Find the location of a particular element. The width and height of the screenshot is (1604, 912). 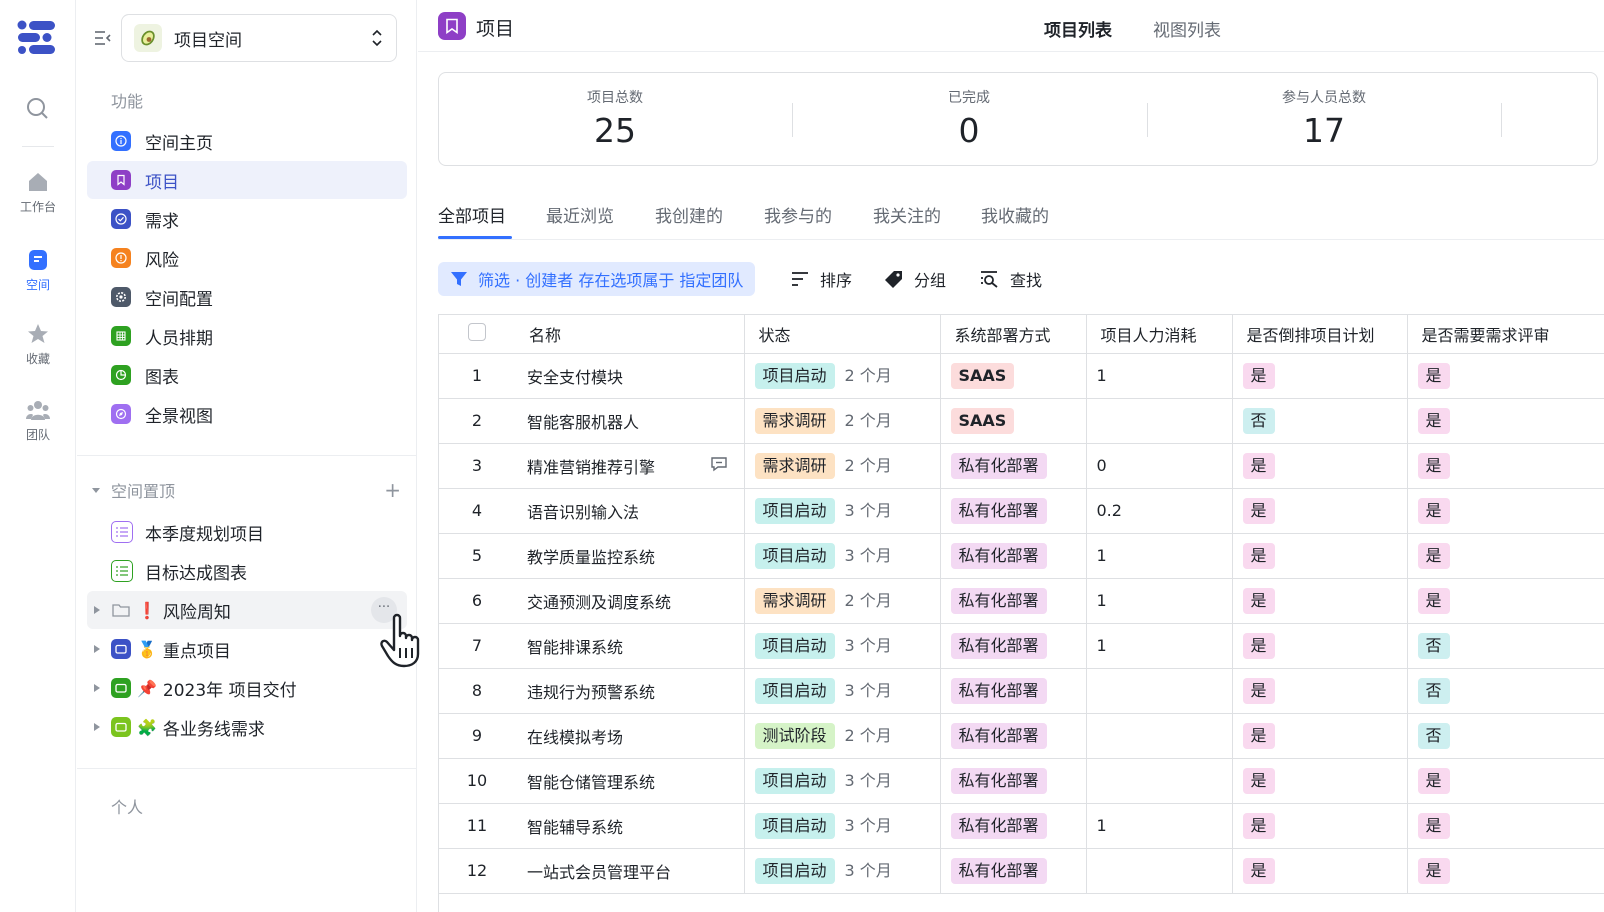

rail-item-space: 空间 is located at coordinates (38, 270).